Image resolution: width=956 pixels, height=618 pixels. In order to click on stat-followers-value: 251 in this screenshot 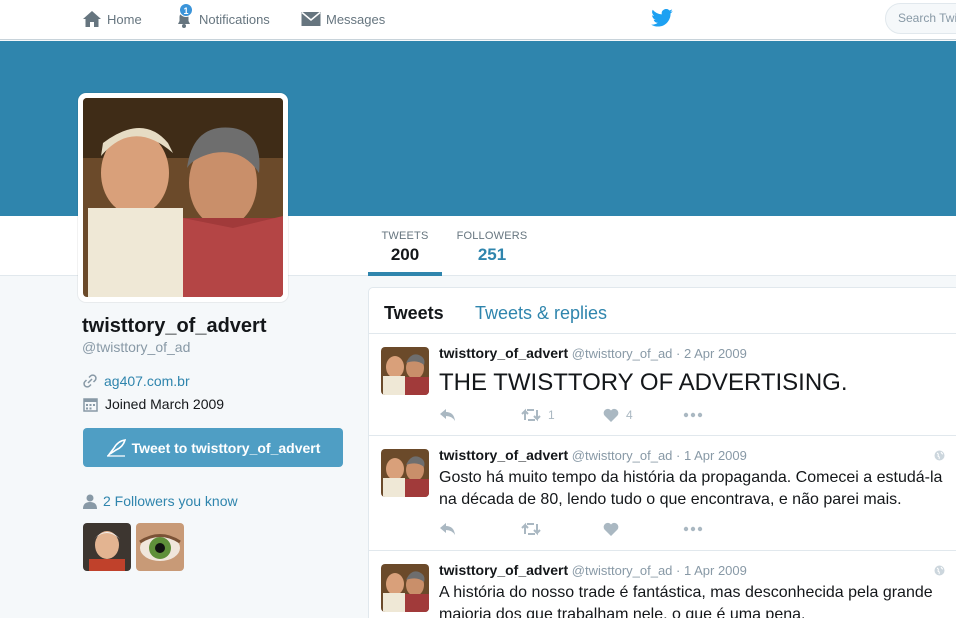, I will do `click(492, 254)`.